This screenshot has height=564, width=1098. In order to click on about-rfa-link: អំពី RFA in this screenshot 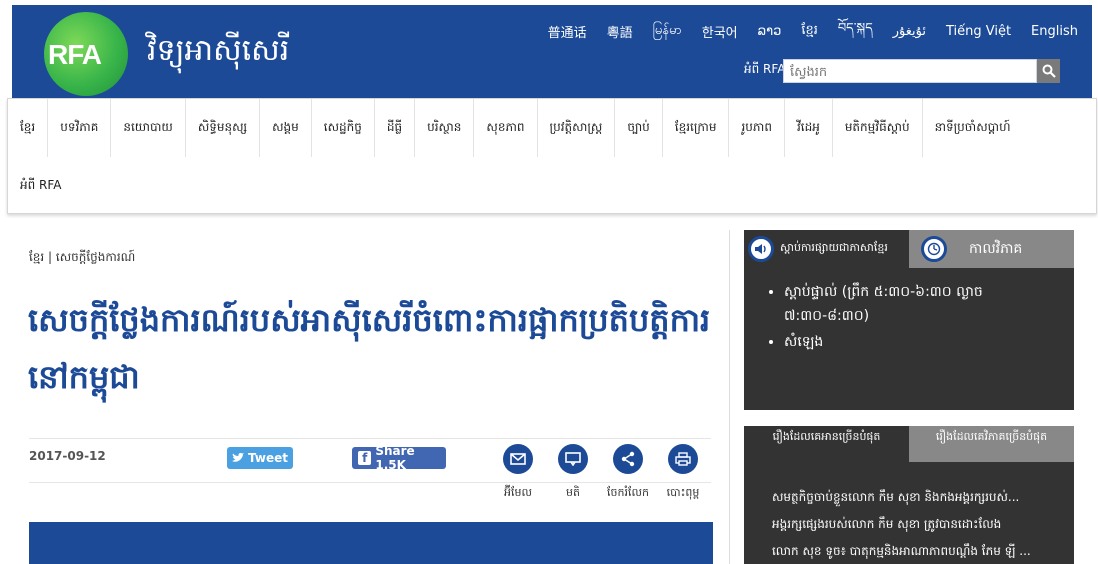, I will do `click(764, 70)`.